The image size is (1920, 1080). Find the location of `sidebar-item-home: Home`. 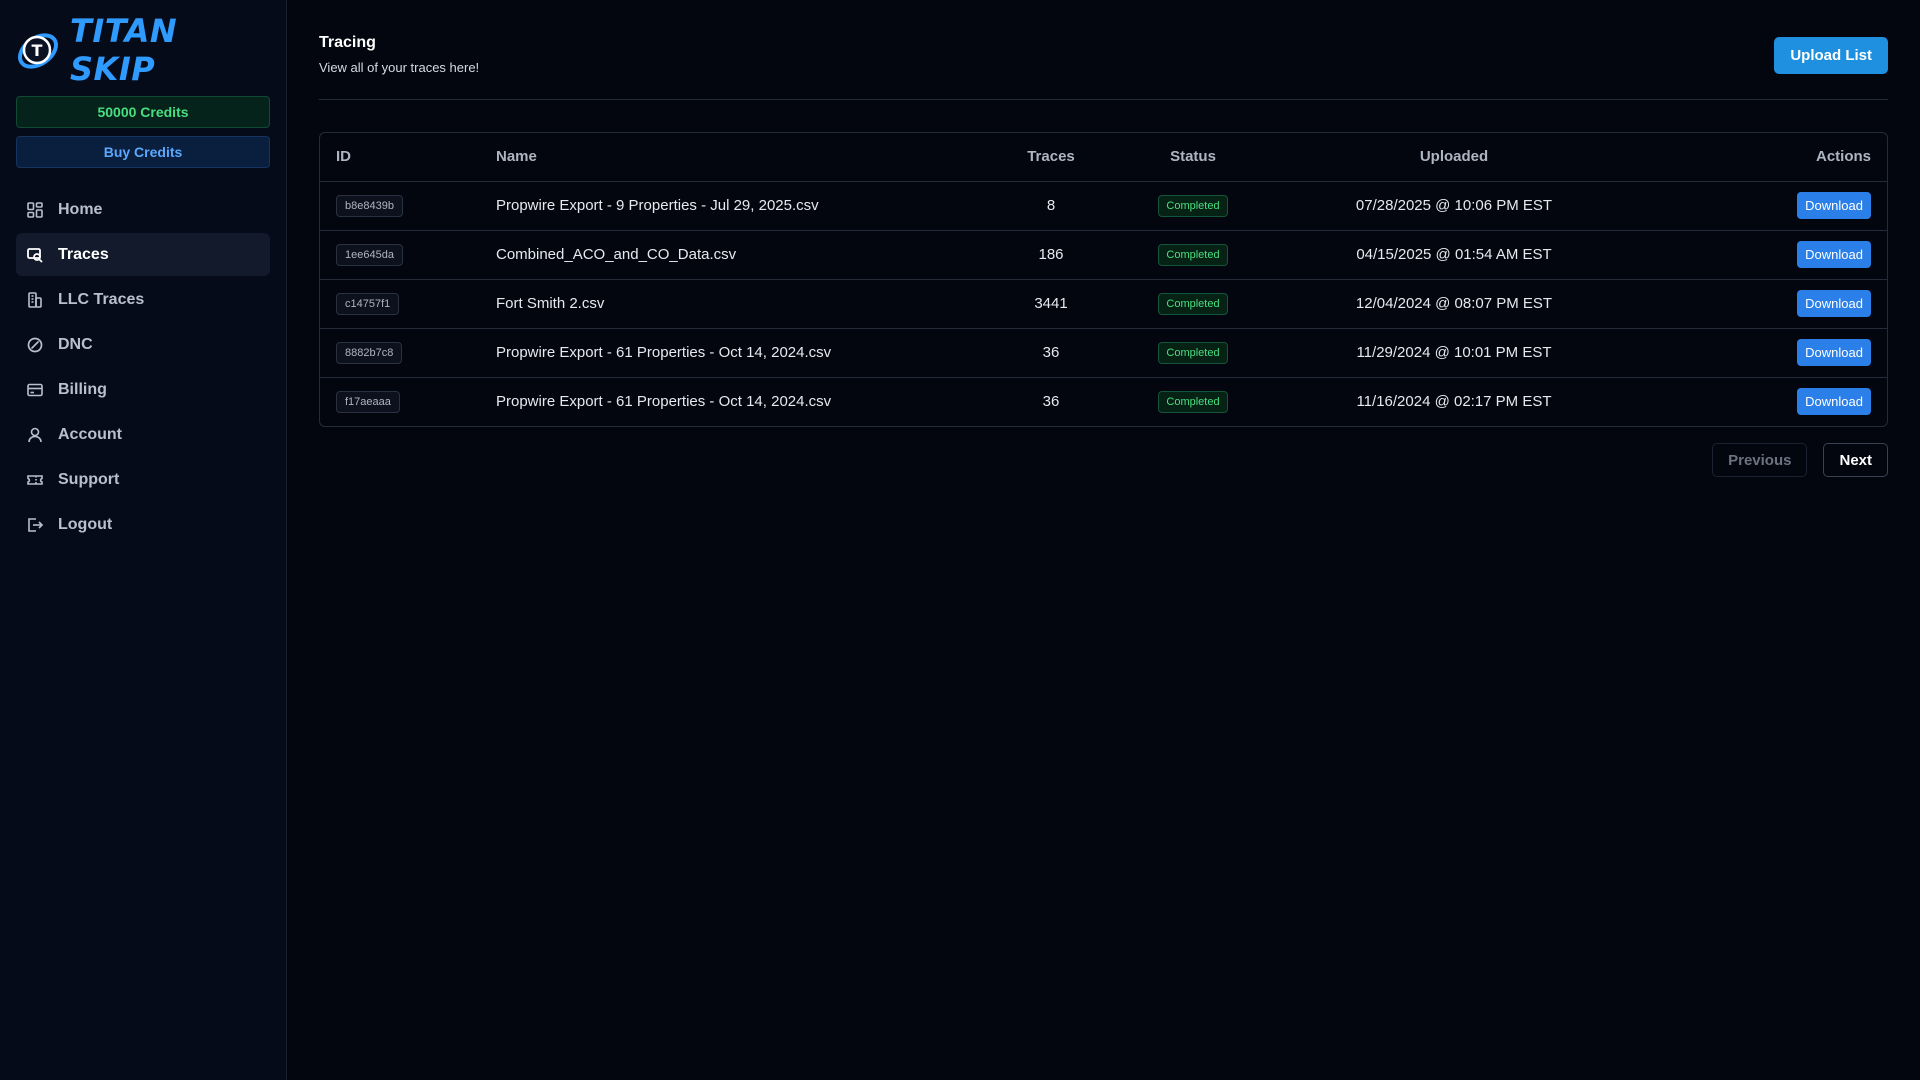

sidebar-item-home: Home is located at coordinates (143, 209).